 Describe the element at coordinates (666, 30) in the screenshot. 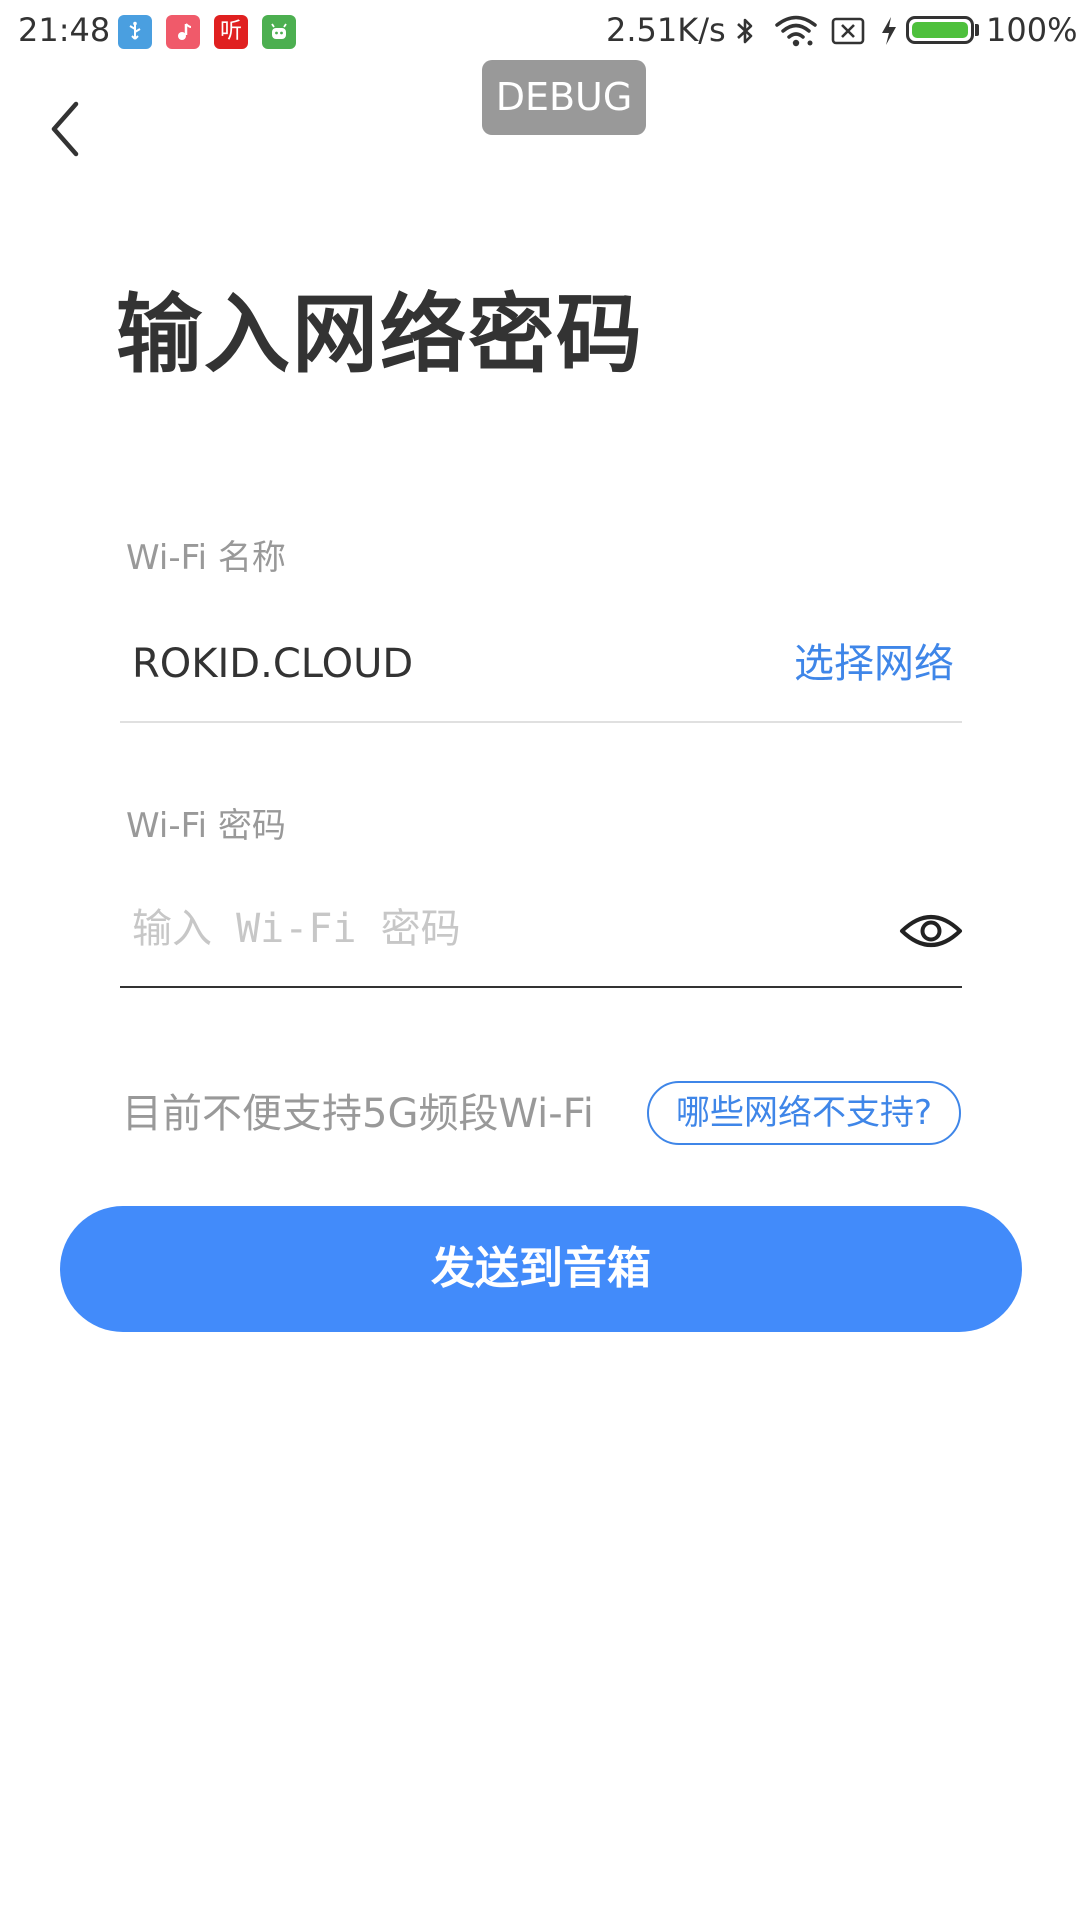

I see `network-speed: 2.51K/s` at that location.